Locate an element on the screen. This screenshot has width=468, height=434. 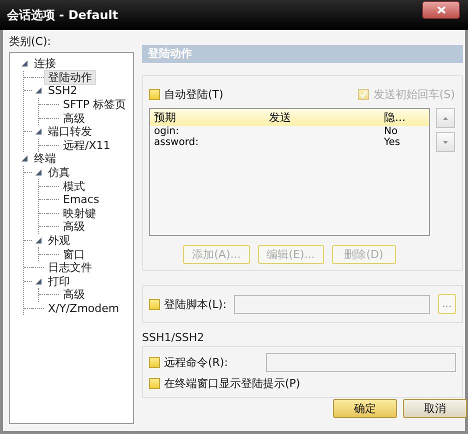
down-arrow-icon is located at coordinates (445, 142).